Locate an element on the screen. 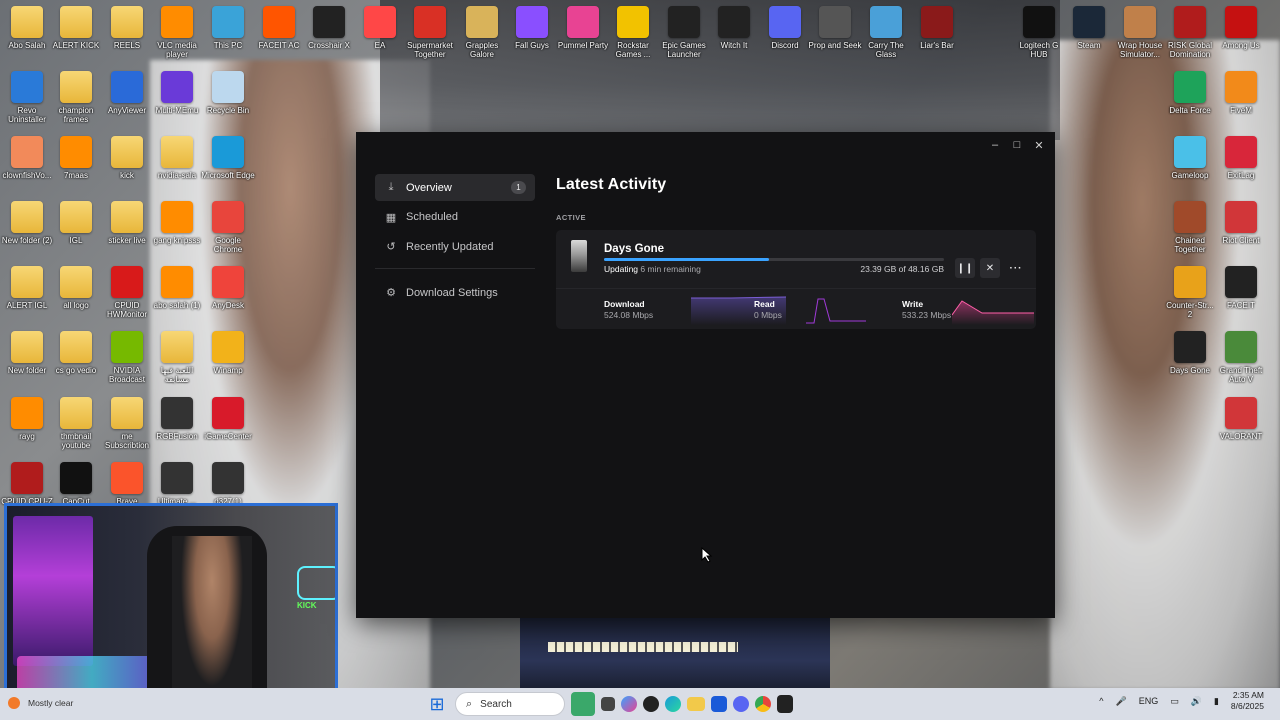 The width and height of the screenshot is (1280, 720). chrome-icon is located at coordinates (763, 704).